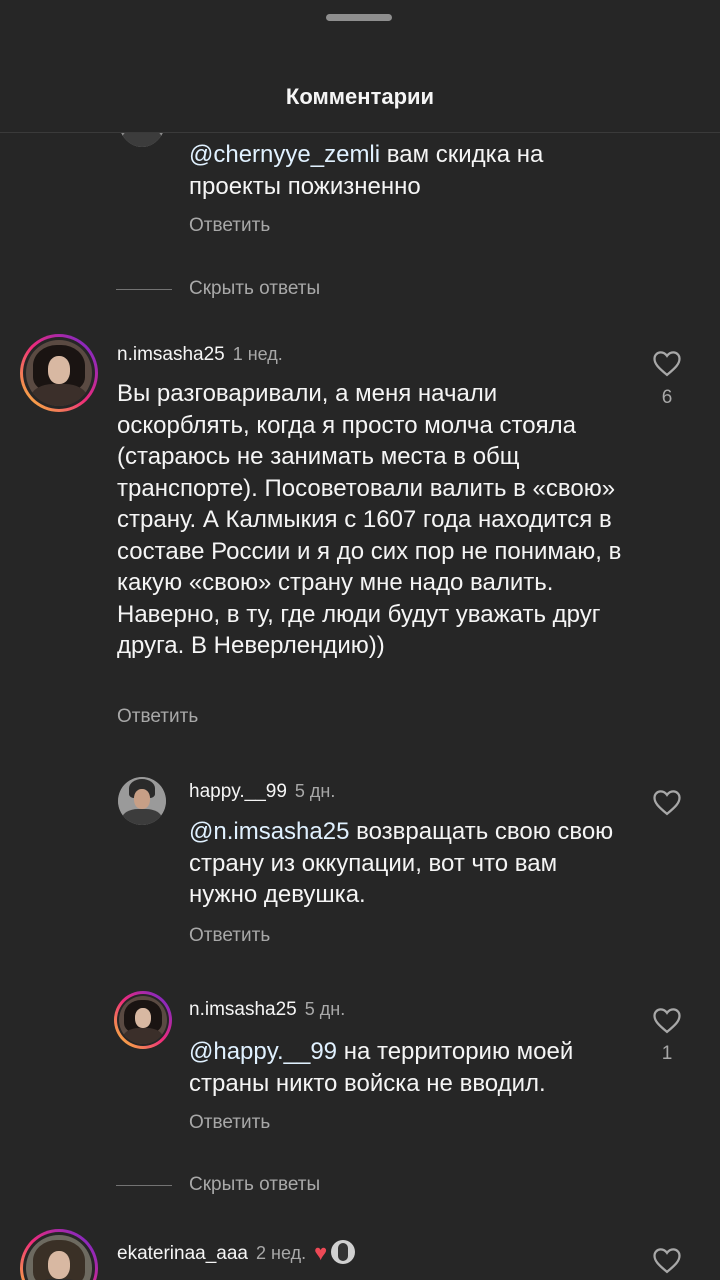 The image size is (720, 1280). Describe the element at coordinates (360, 96) in the screenshot. I see `page-title: Комментарии` at that location.